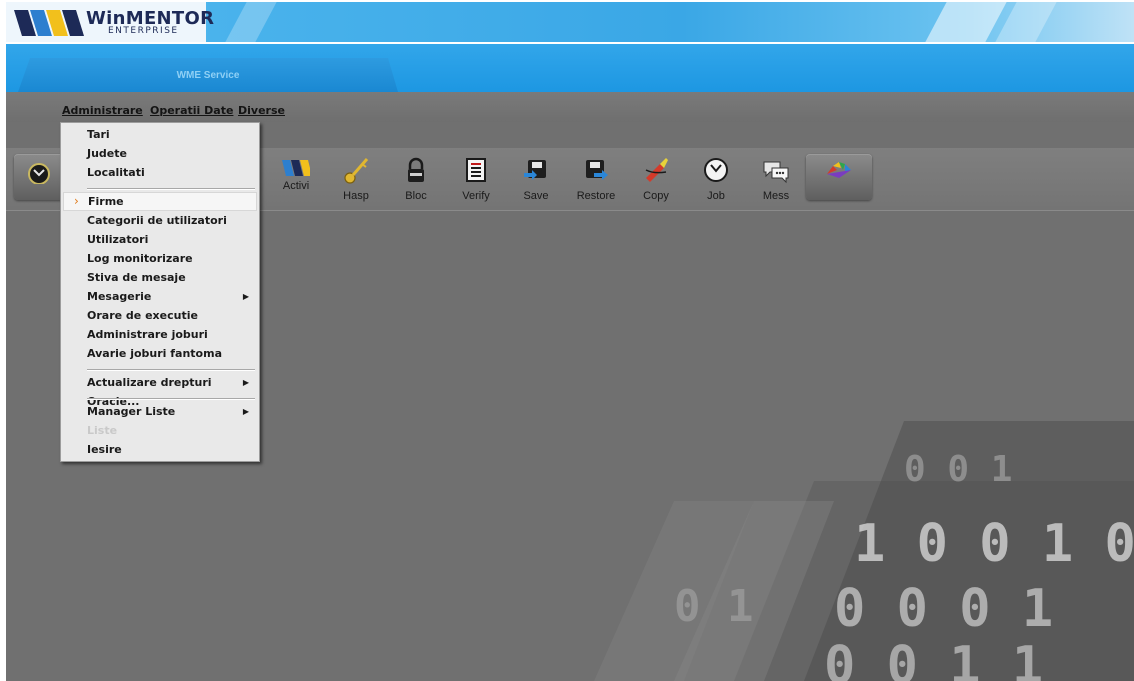 The height and width of the screenshot is (681, 1134). What do you see at coordinates (597, 170) in the screenshot?
I see `restore-icon` at bounding box center [597, 170].